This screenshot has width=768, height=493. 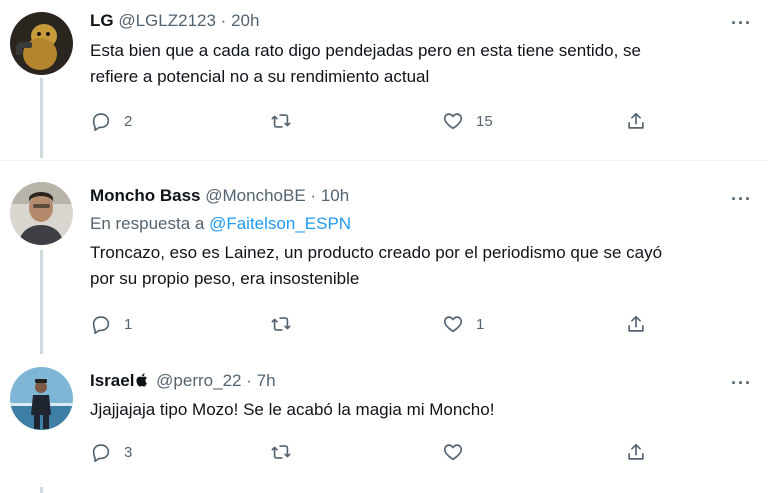 What do you see at coordinates (128, 121) in the screenshot?
I see `reply-count: 2` at bounding box center [128, 121].